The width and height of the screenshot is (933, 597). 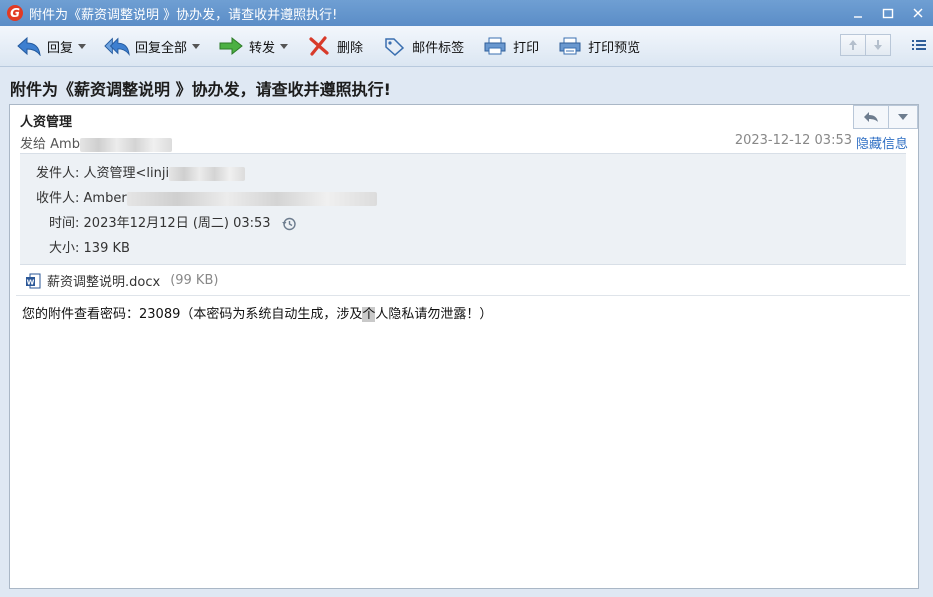 What do you see at coordinates (117, 46) in the screenshot?
I see `reply-all-icon` at bounding box center [117, 46].